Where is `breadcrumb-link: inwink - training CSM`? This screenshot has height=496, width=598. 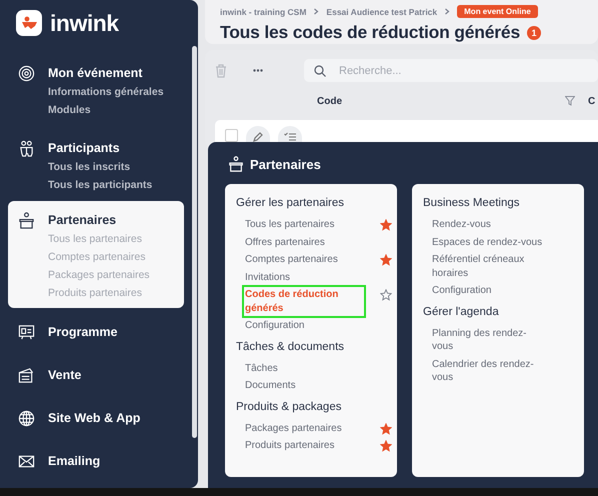
breadcrumb-link: inwink - training CSM is located at coordinates (263, 11).